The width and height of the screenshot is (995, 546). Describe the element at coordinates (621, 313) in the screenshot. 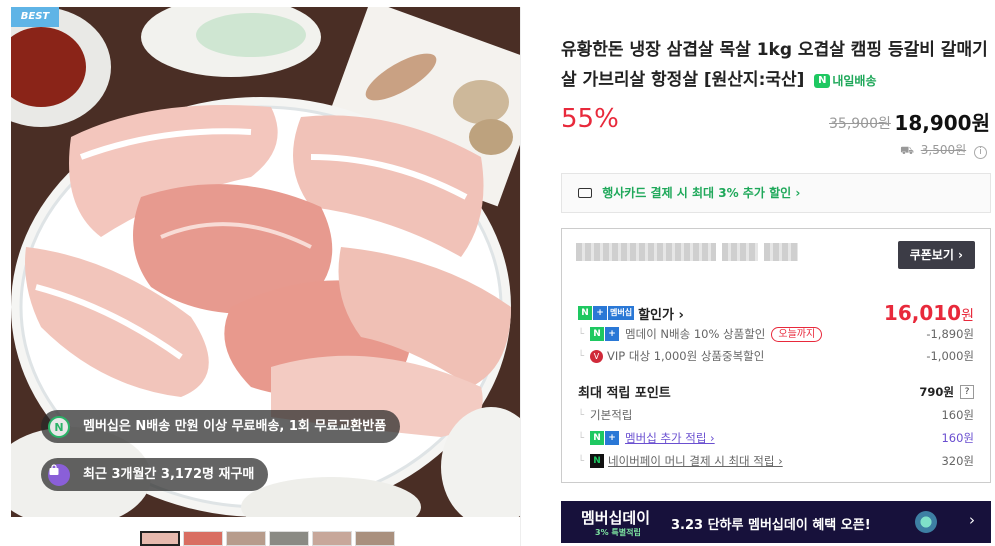

I see `membership-badge: 멤버십` at that location.